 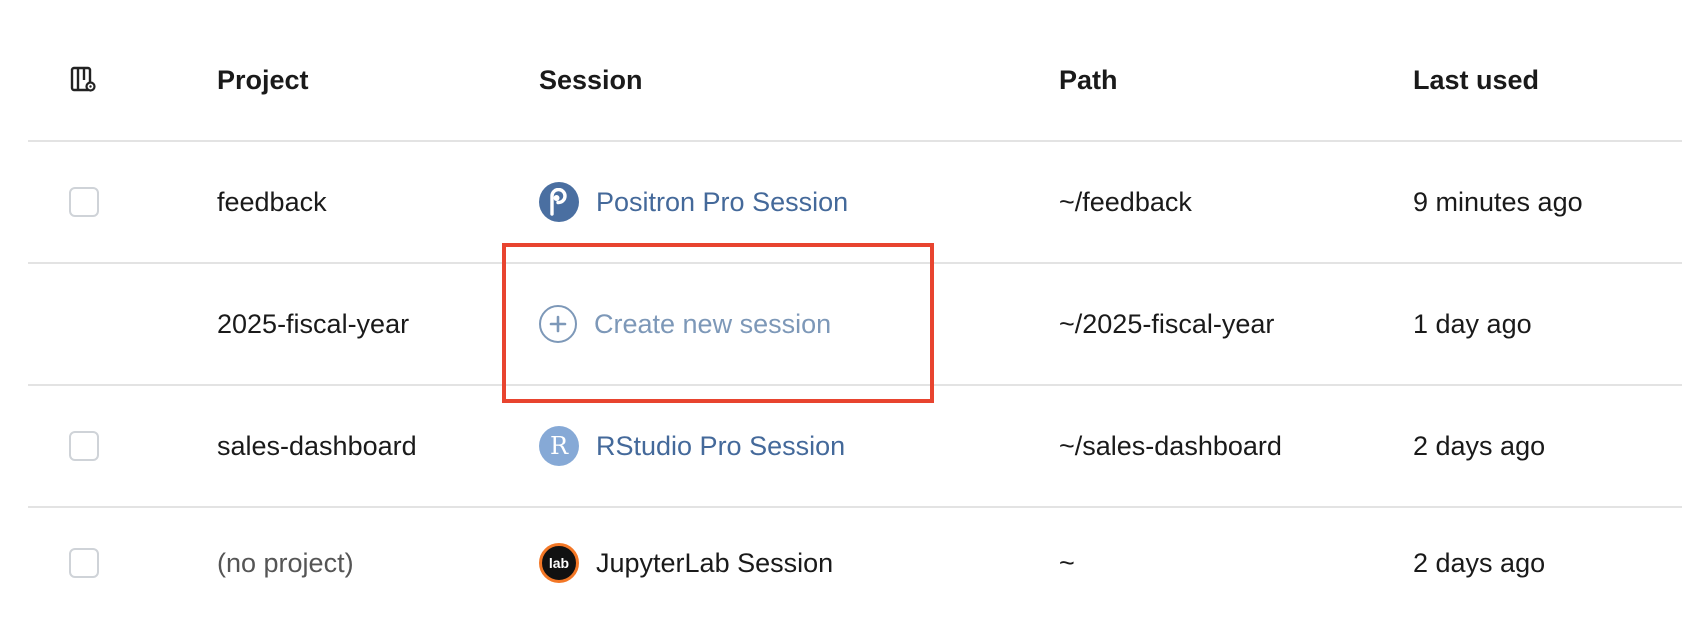 I want to click on column-settings-cell, so click(x=84, y=80).